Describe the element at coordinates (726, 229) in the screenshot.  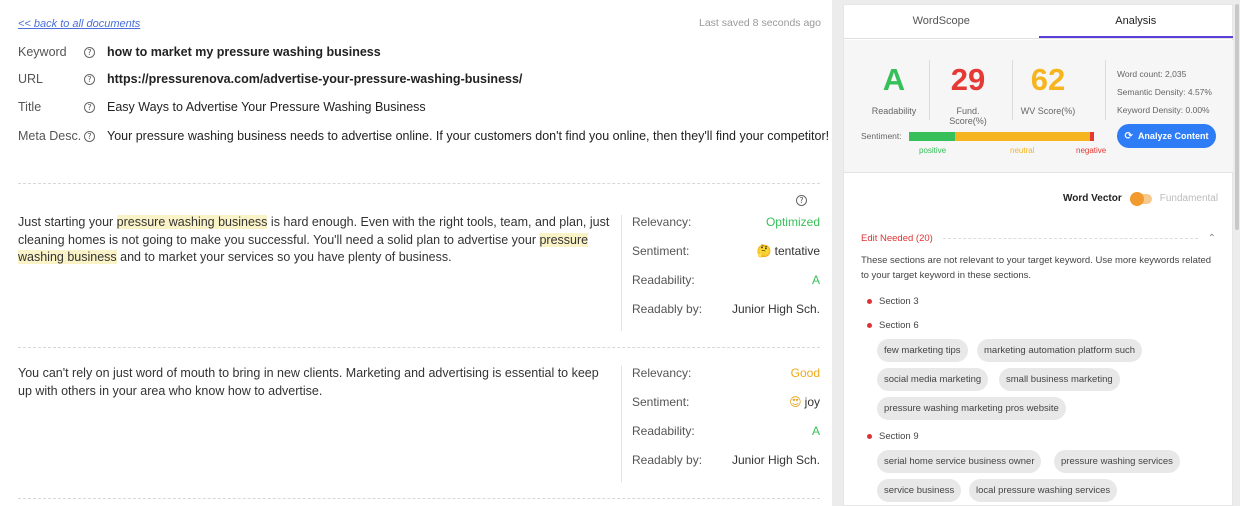
I see `relevancy-stat: Relevancy: Optimized` at that location.